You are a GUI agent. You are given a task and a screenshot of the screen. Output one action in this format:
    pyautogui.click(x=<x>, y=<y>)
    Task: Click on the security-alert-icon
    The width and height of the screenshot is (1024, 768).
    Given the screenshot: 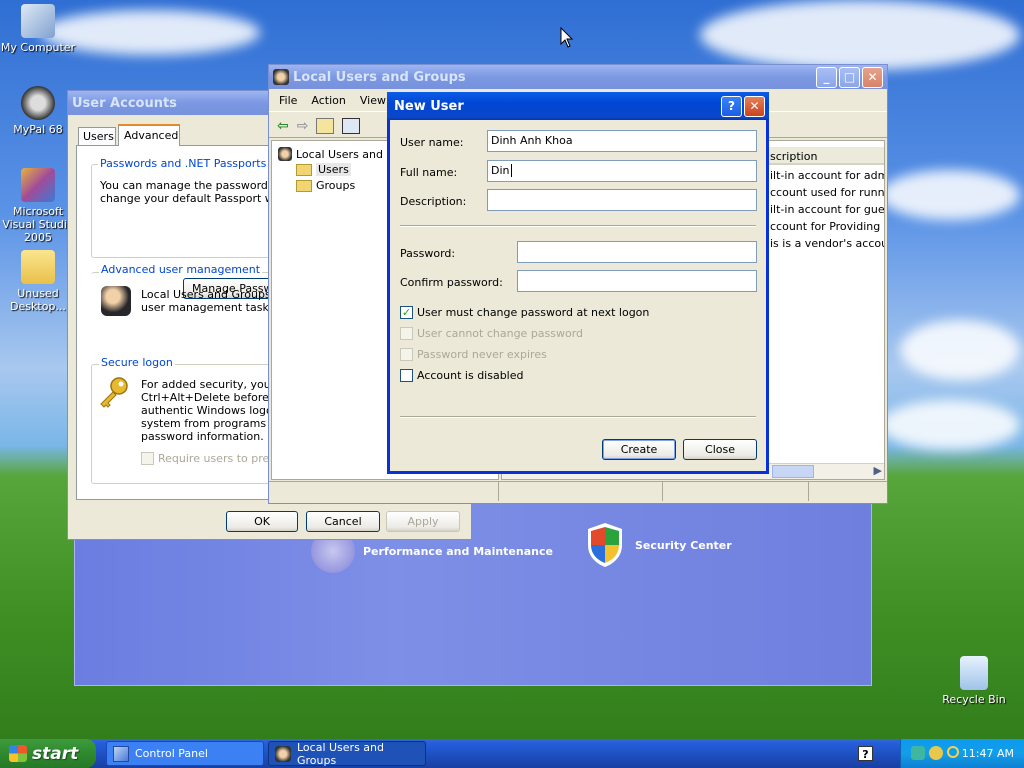 What is the action you would take?
    pyautogui.click(x=936, y=753)
    